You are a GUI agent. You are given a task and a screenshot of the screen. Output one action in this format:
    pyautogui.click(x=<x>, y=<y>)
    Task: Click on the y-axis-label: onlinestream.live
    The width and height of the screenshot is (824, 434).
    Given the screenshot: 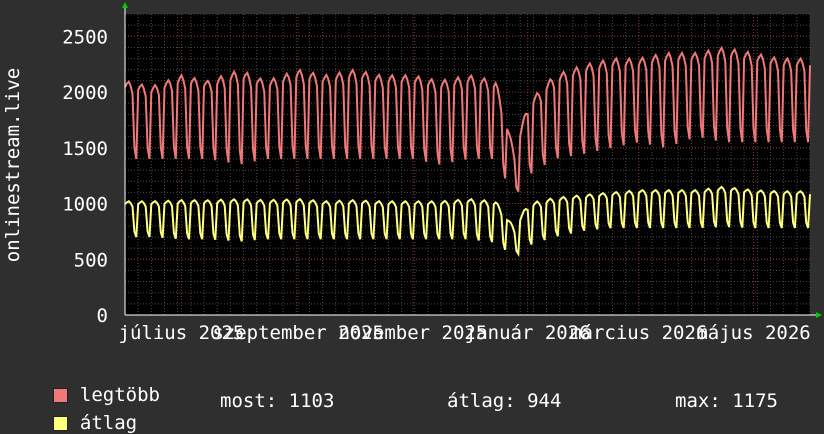 What is the action you would take?
    pyautogui.click(x=13, y=165)
    